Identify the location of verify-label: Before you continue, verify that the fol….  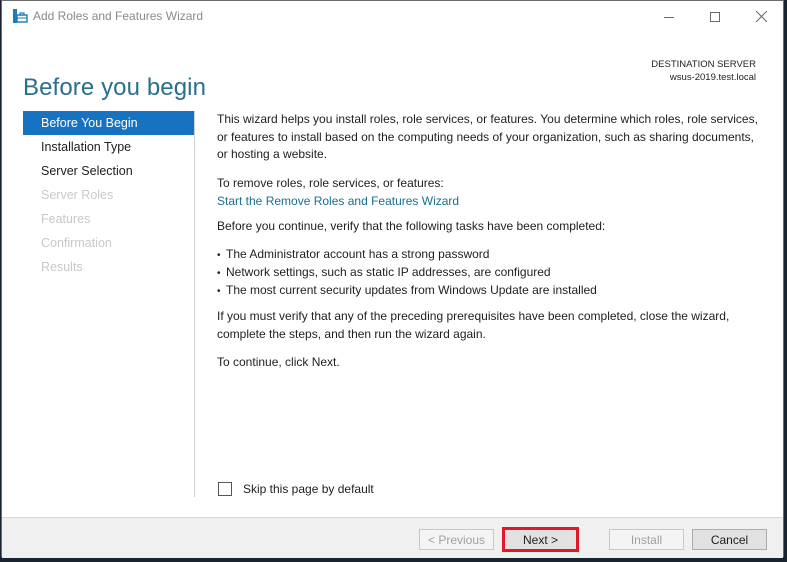
(411, 226).